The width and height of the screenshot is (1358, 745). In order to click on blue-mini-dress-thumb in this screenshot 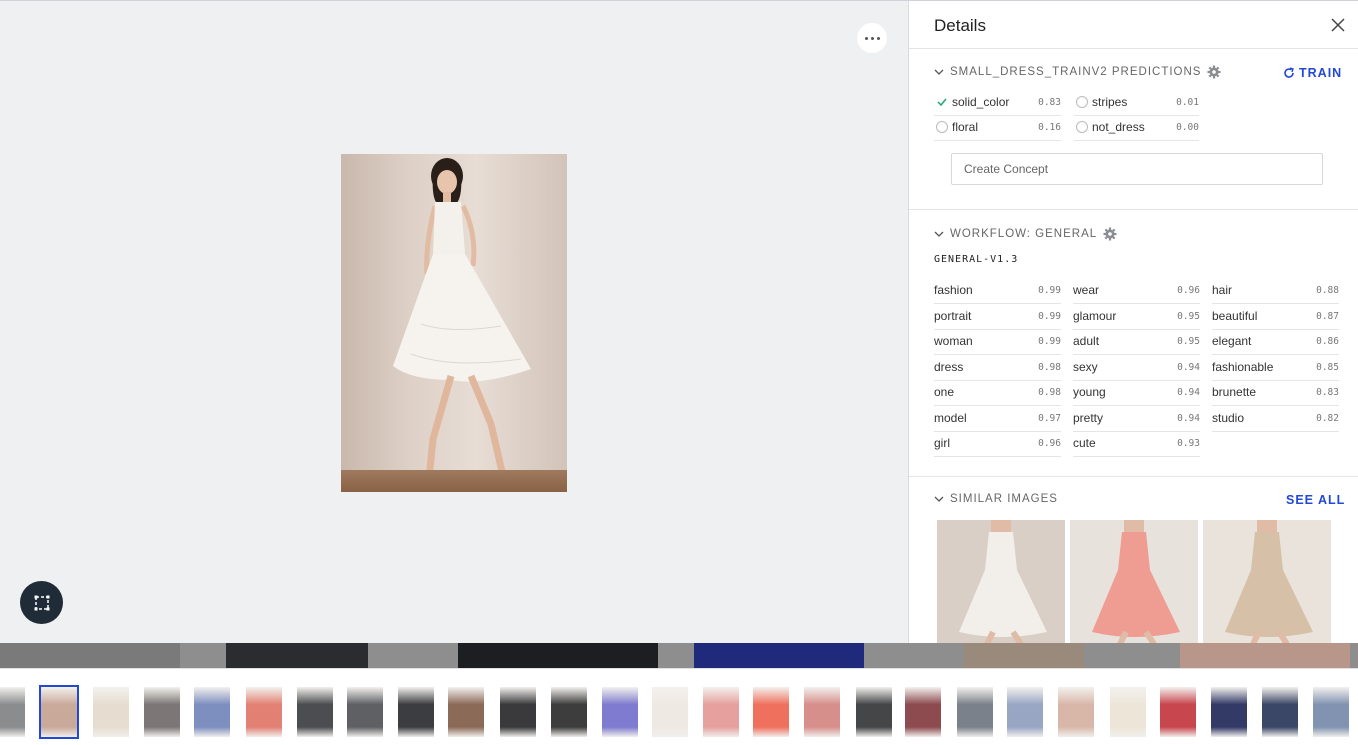, I will do `click(1025, 712)`.